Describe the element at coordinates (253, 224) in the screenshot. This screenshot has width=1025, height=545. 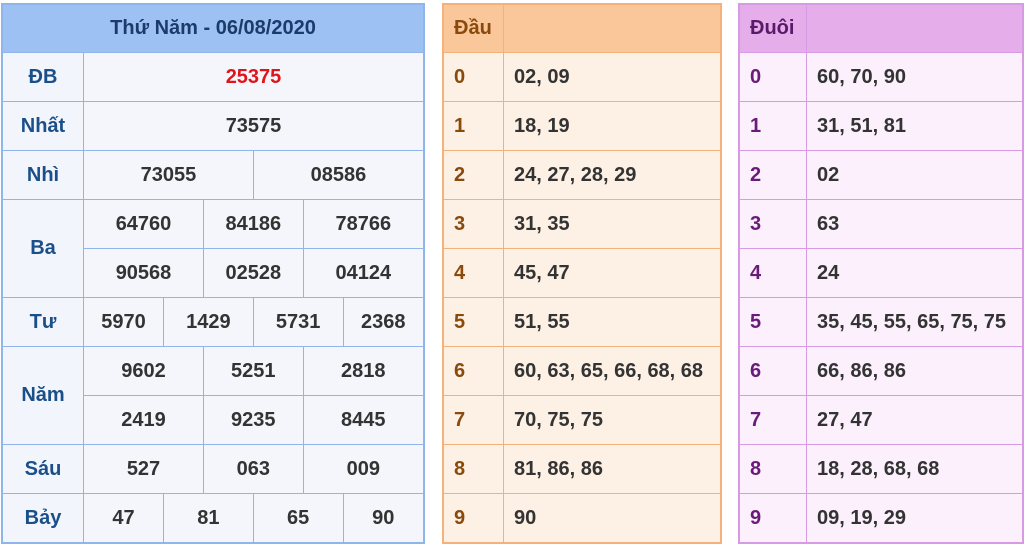
I see `prize-ba-value: 84186` at that location.